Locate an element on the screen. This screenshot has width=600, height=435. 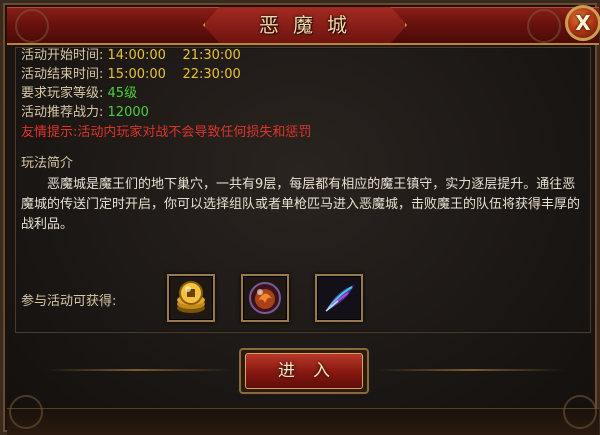
close-button: X is located at coordinates (582, 23).